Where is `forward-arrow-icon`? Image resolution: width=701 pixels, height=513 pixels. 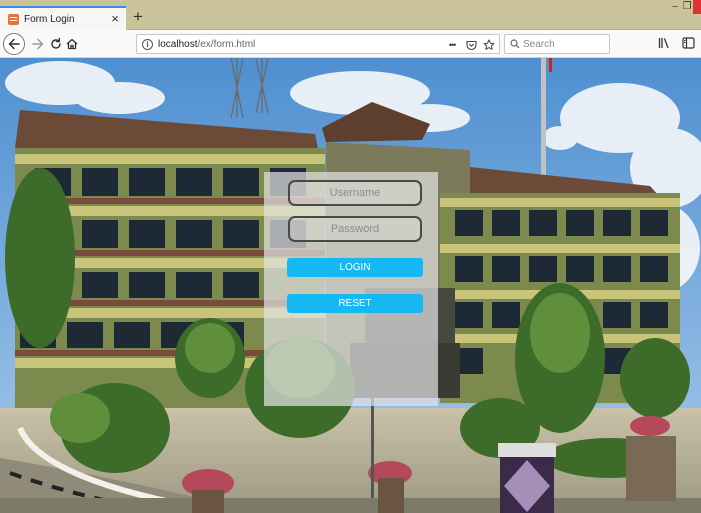 forward-arrow-icon is located at coordinates (38, 44).